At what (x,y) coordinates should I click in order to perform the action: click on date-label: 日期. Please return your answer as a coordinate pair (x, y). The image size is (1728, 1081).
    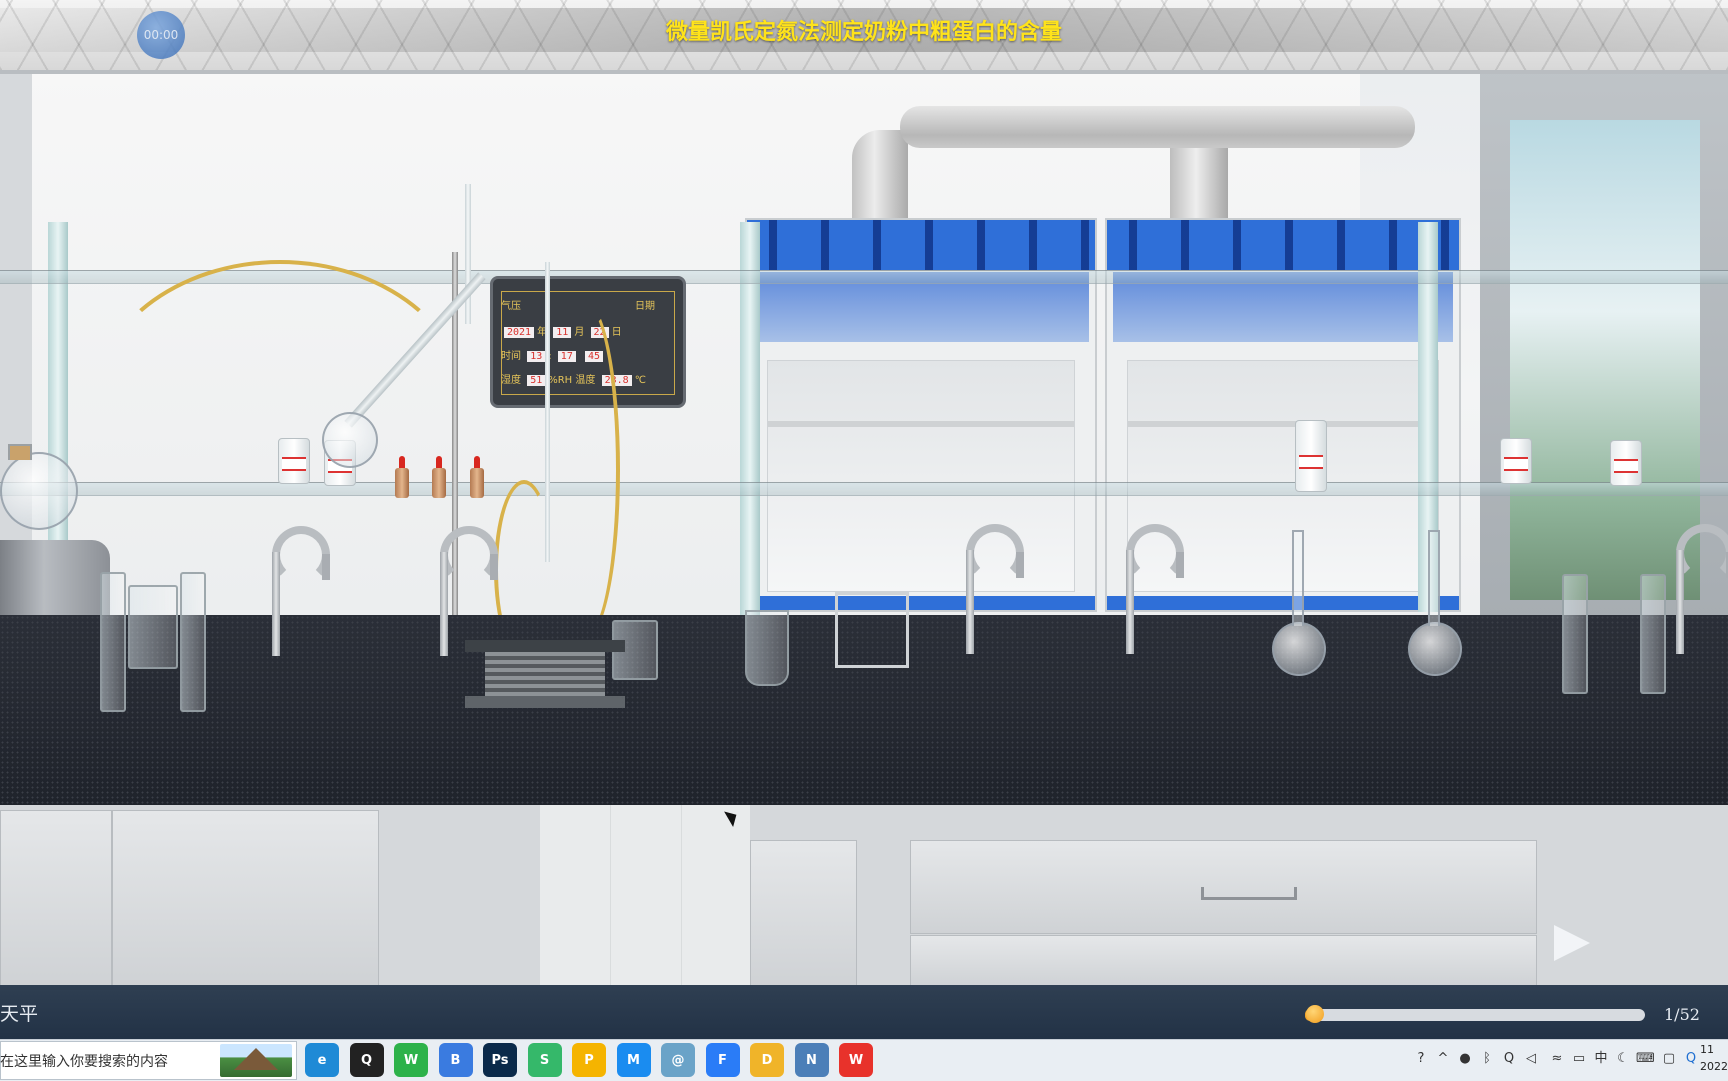
    Looking at the image, I should click on (645, 306).